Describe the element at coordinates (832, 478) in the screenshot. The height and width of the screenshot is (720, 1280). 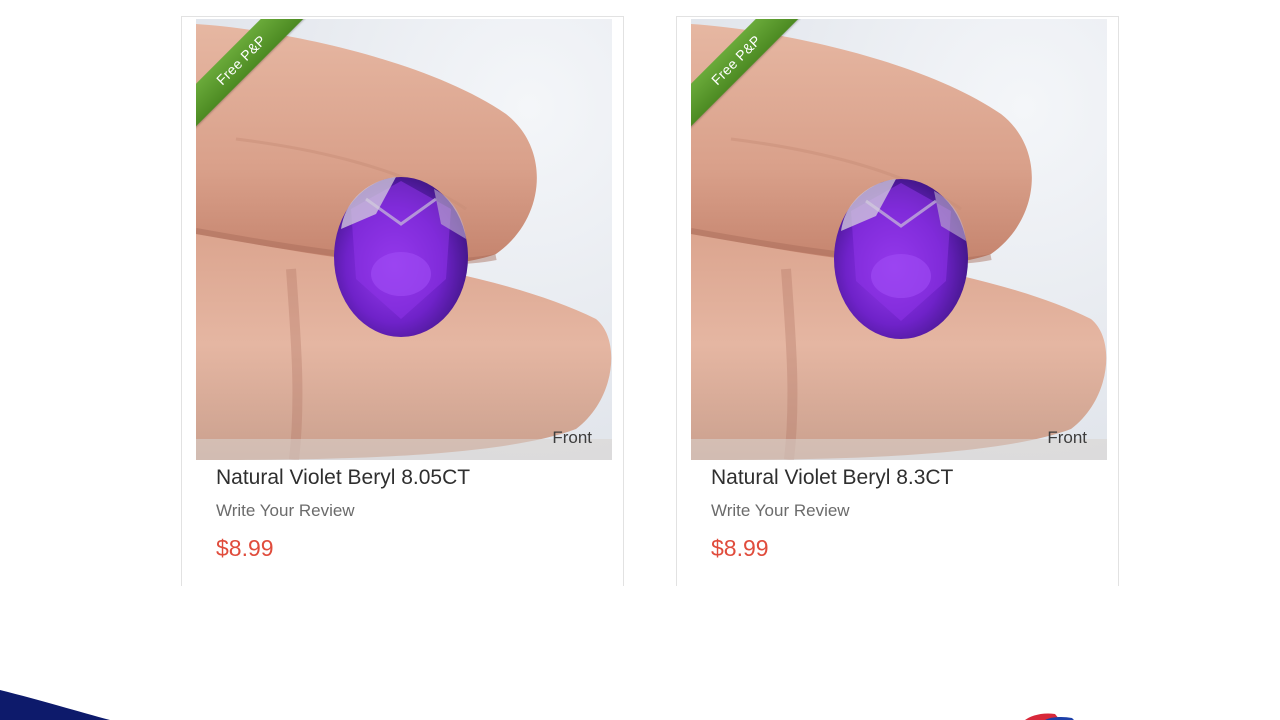
I see `product-title-link: Natural Violet Beryl 8.3CT` at that location.